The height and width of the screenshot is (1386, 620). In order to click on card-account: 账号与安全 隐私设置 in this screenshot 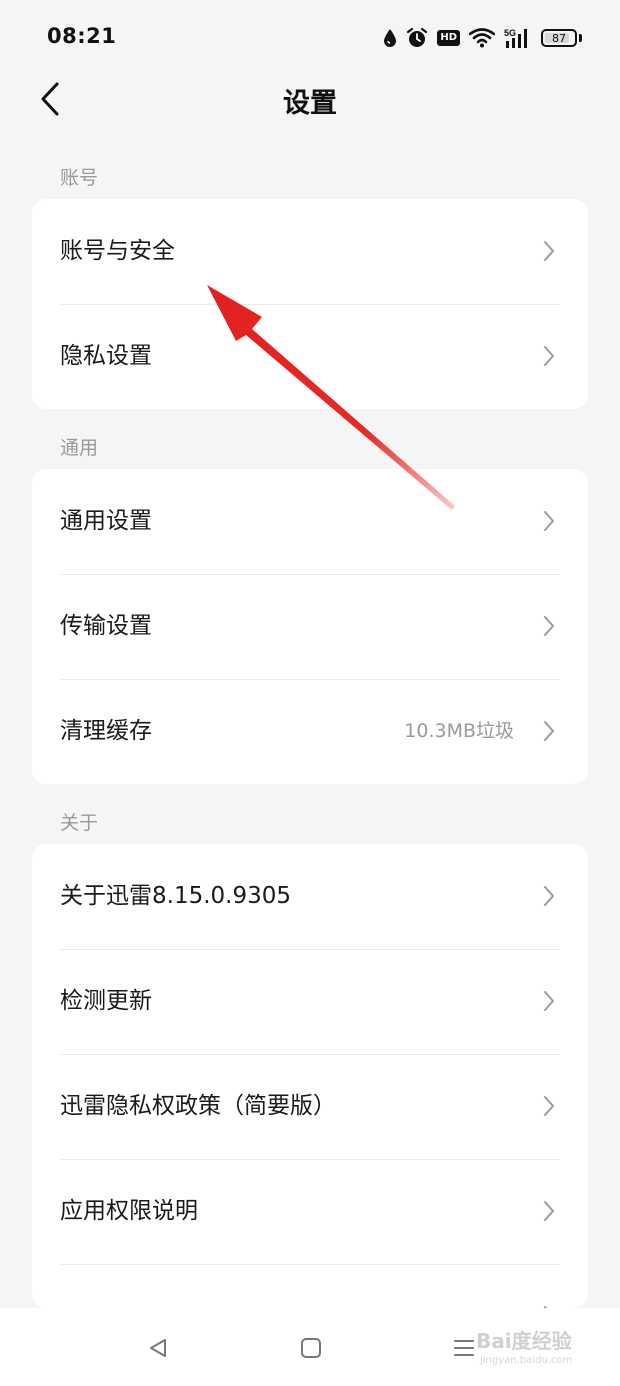, I will do `click(310, 304)`.